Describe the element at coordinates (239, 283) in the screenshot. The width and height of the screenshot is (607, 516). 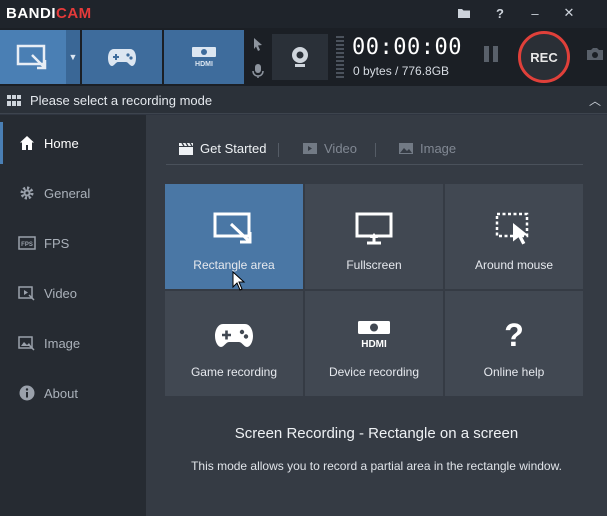
I see `mouse-pointer-icon` at that location.